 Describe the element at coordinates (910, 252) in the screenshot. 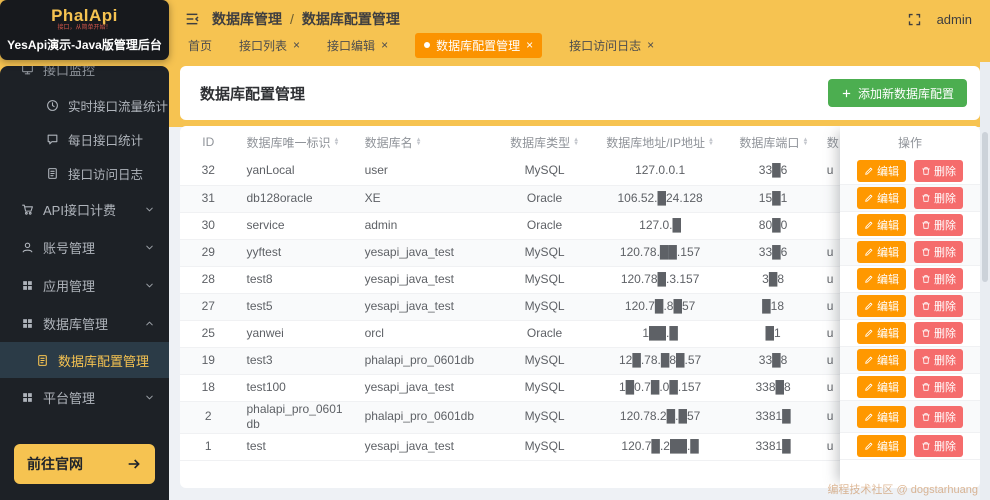

I see `action-row: 编辑 删除` at that location.